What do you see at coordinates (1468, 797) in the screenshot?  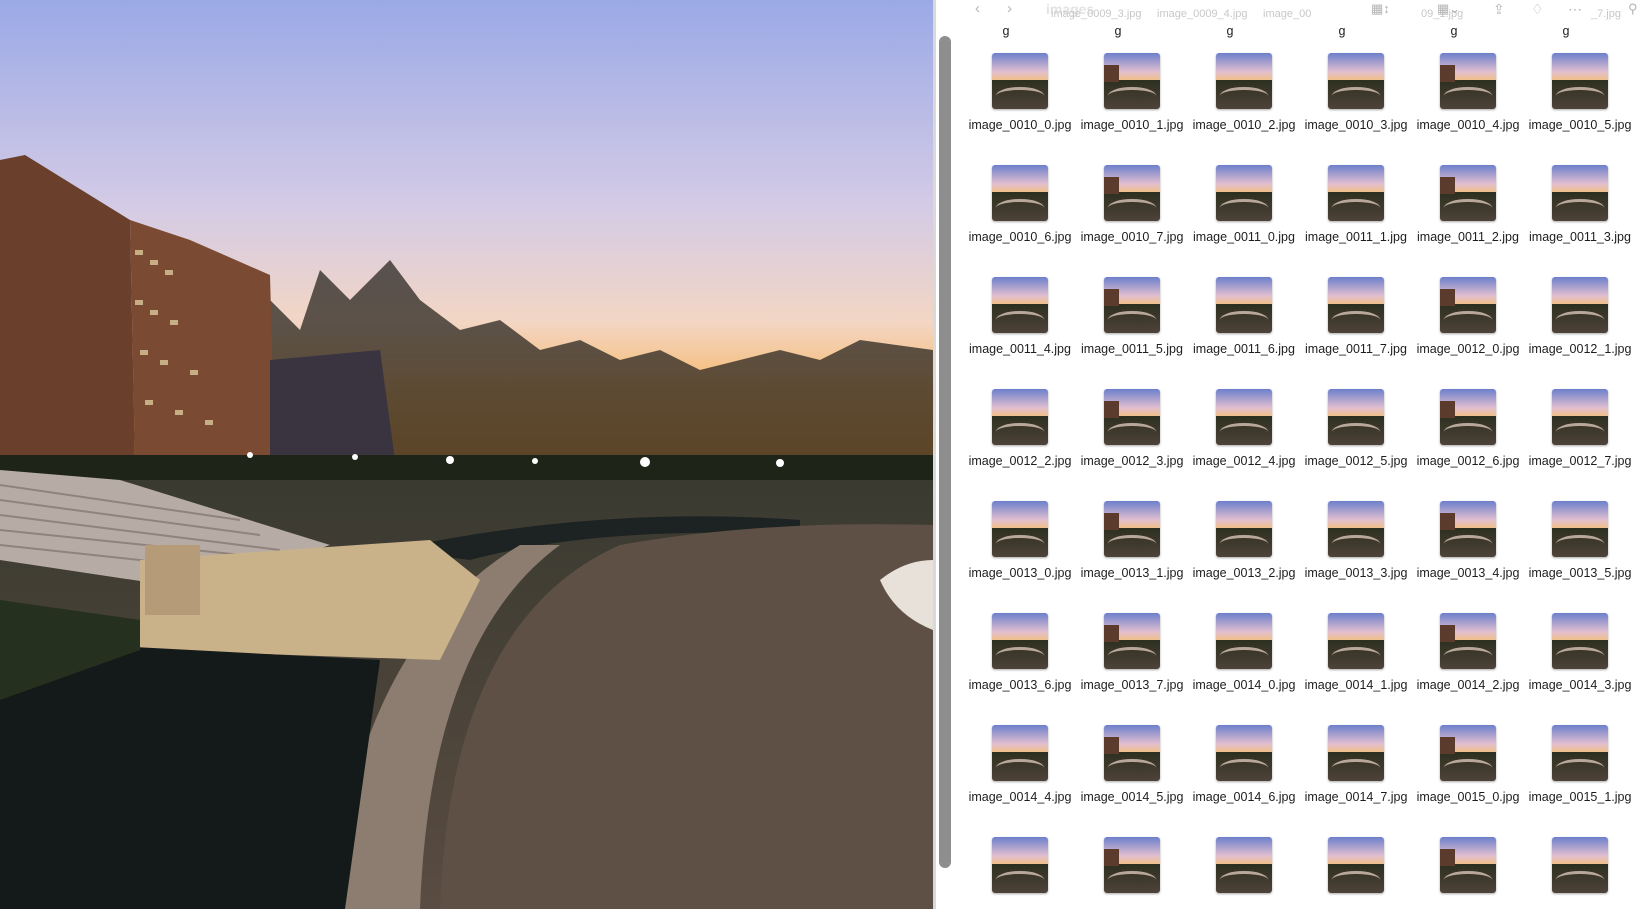 I see `file-name: image_0015_0.jpg` at bounding box center [1468, 797].